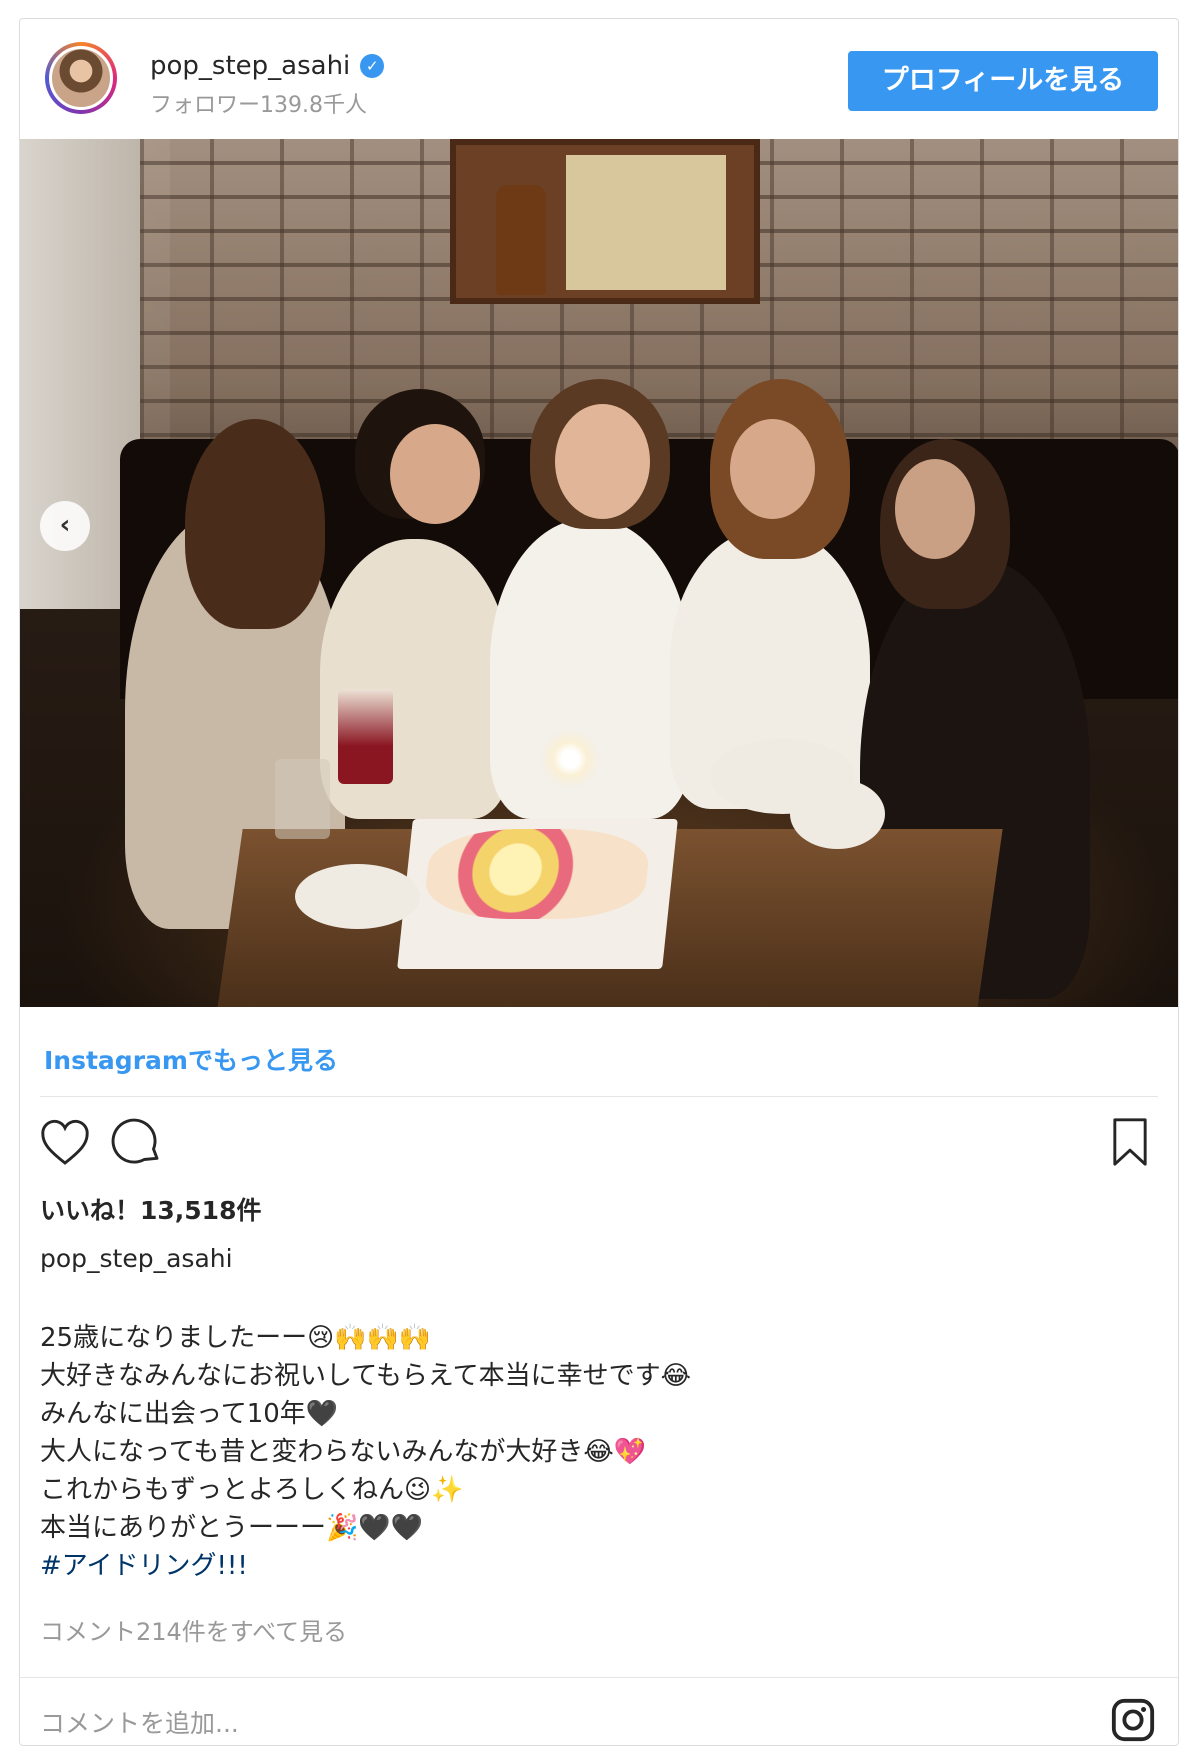  I want to click on photo-cup-right, so click(837, 814).